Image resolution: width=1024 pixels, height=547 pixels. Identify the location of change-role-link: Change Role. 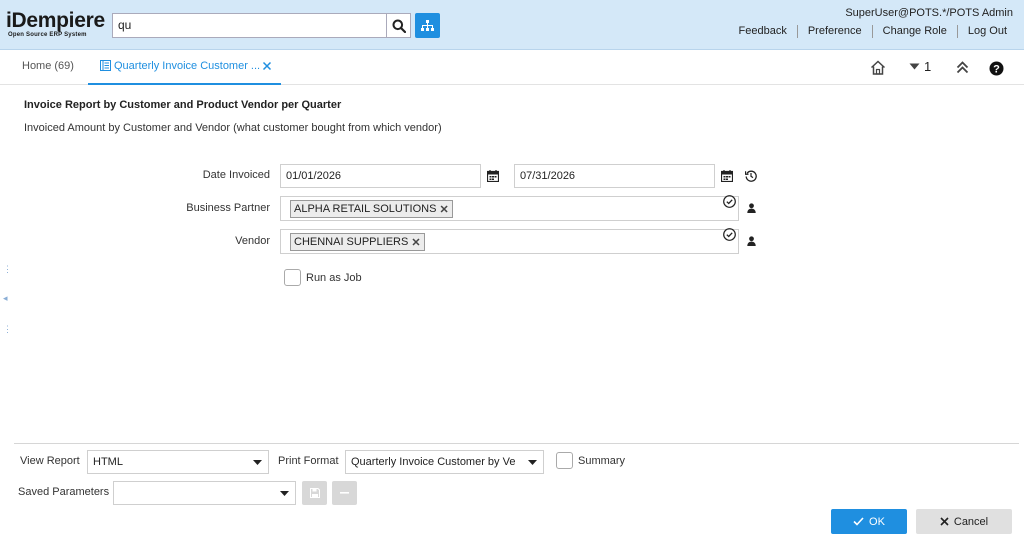
(914, 31).